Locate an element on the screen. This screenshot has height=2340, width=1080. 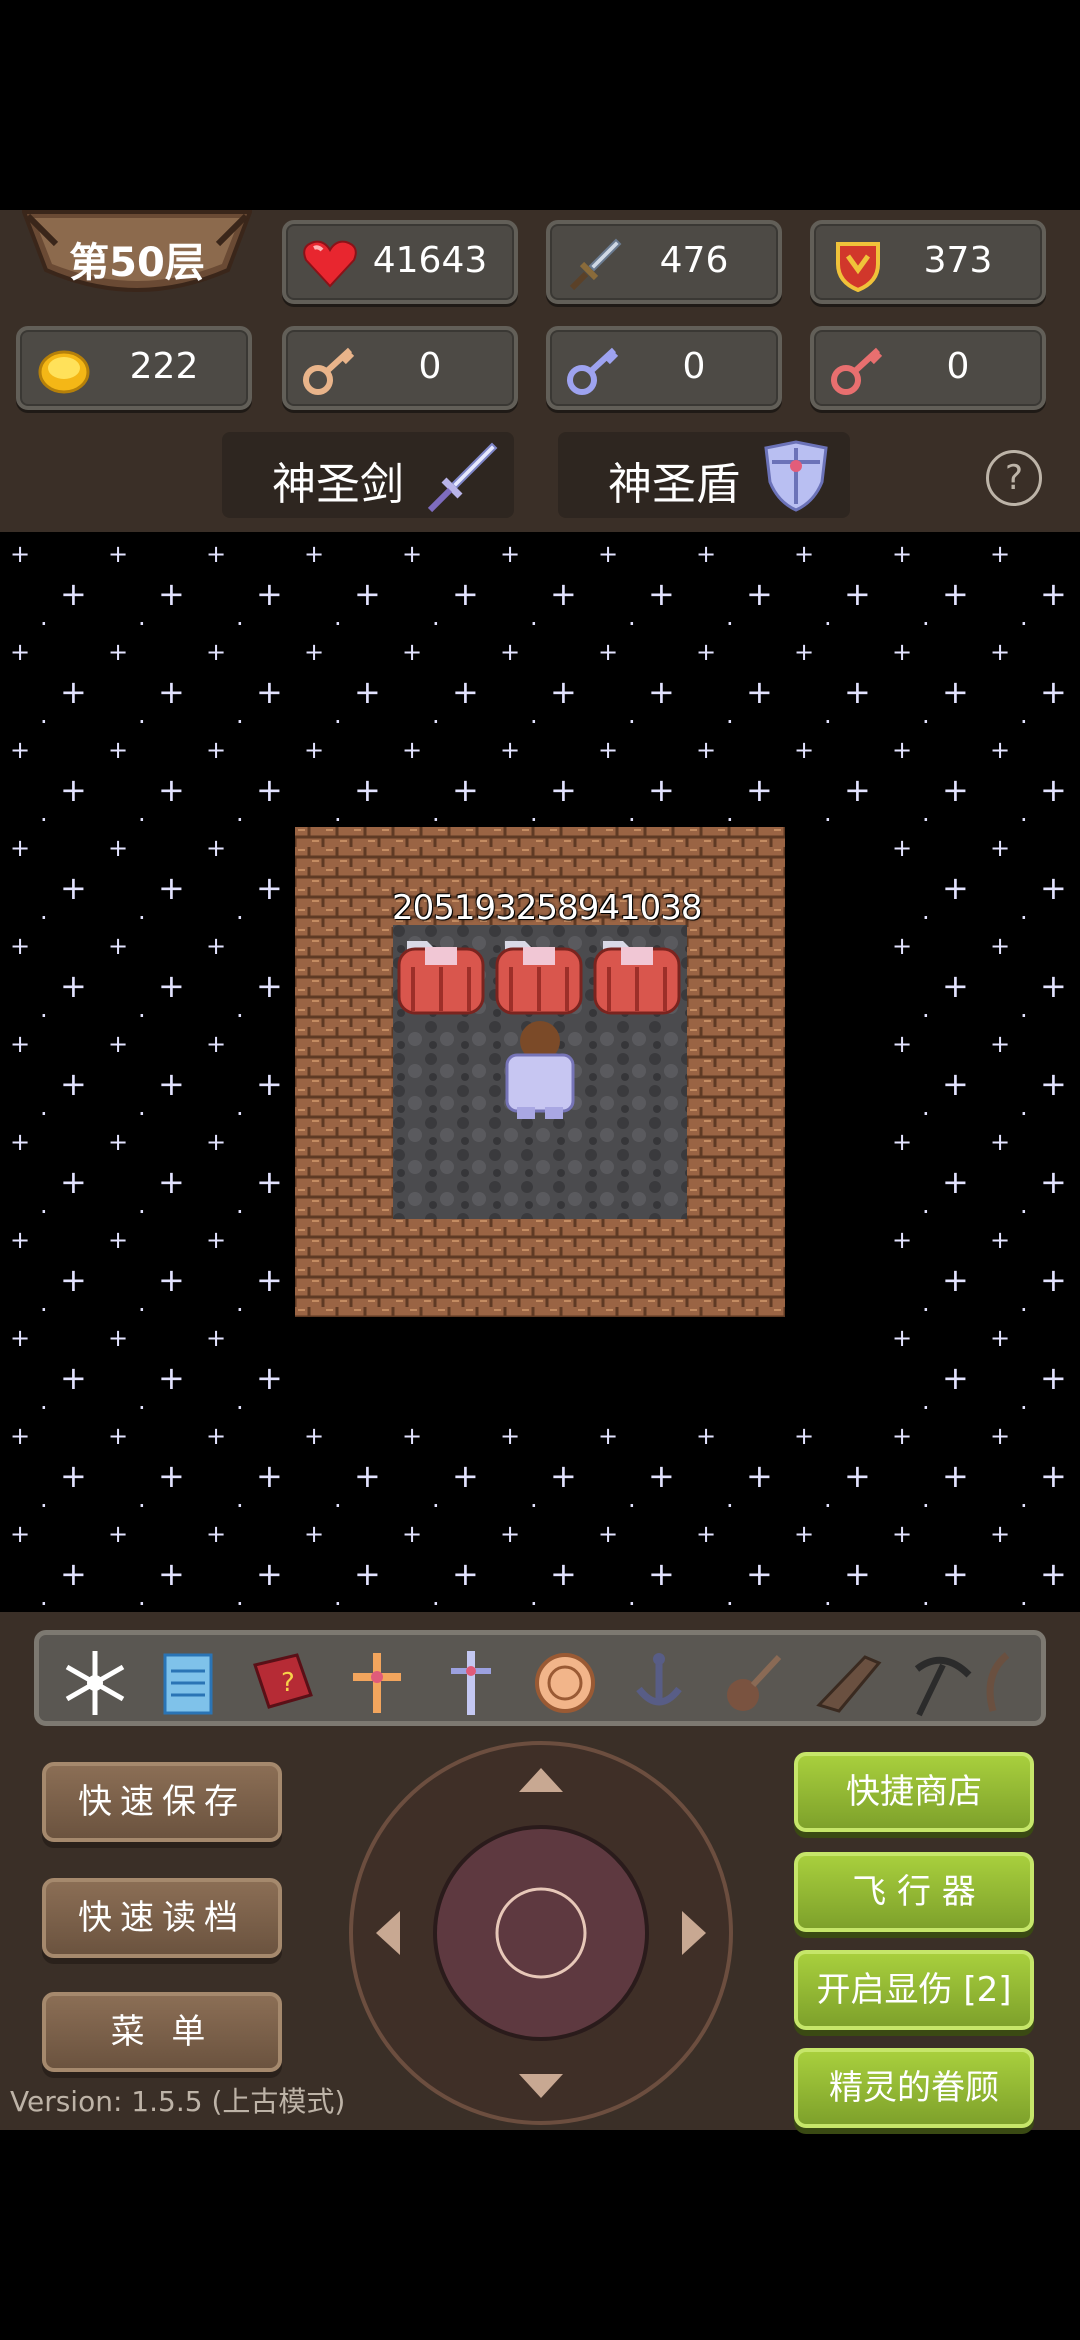
extra-tool-icon is located at coordinates (995, 1683).